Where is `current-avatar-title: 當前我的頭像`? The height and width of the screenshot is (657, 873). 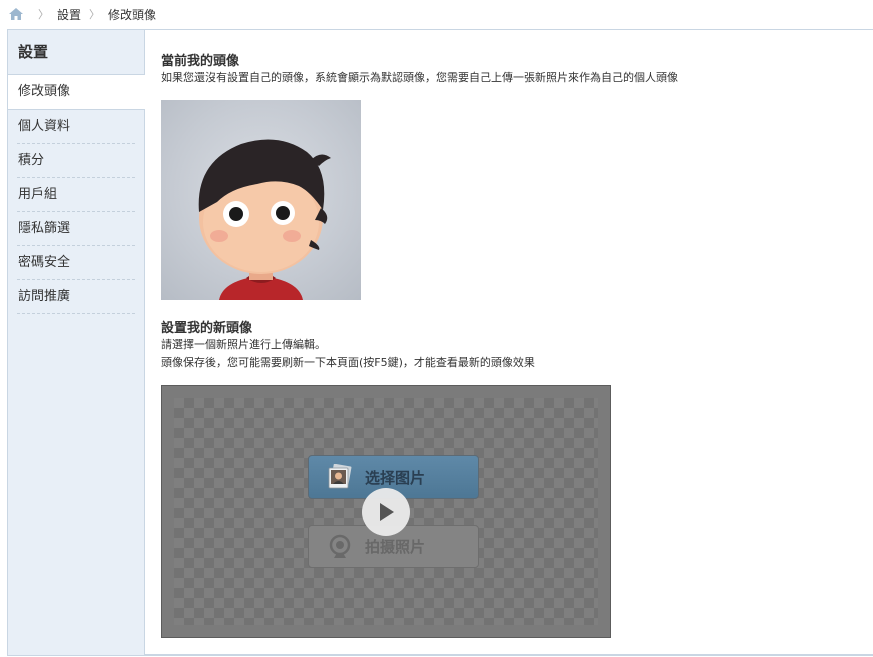
current-avatar-title: 當前我的頭像 is located at coordinates (200, 61).